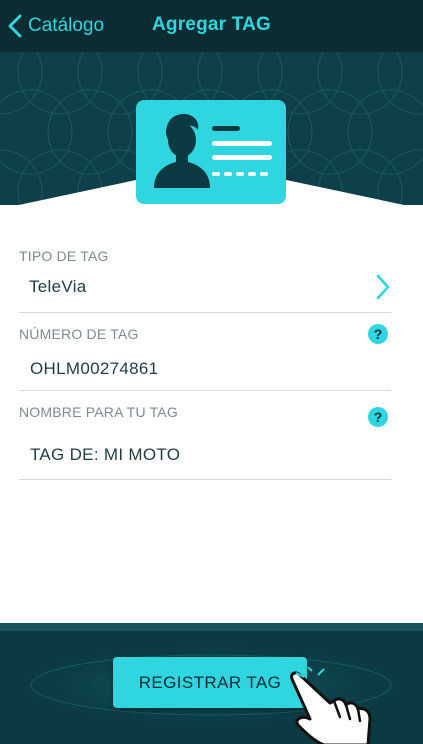  What do you see at coordinates (79, 334) in the screenshot?
I see `tag-number-label: NÚMERO DE TAG` at bounding box center [79, 334].